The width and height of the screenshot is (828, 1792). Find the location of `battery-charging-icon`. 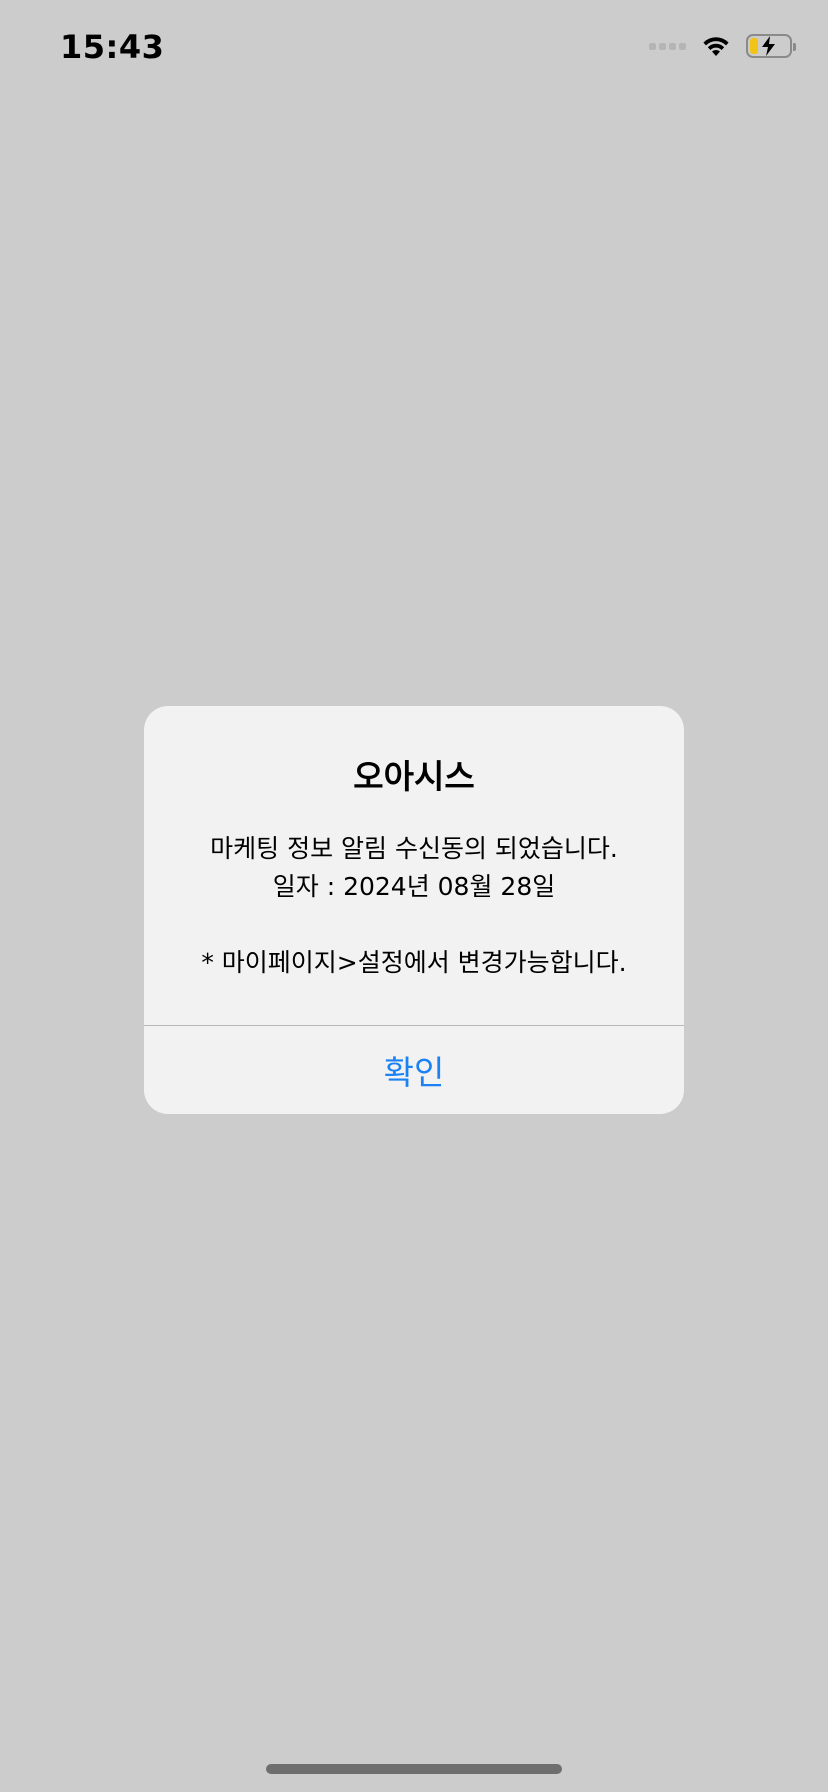

battery-charging-icon is located at coordinates (771, 46).